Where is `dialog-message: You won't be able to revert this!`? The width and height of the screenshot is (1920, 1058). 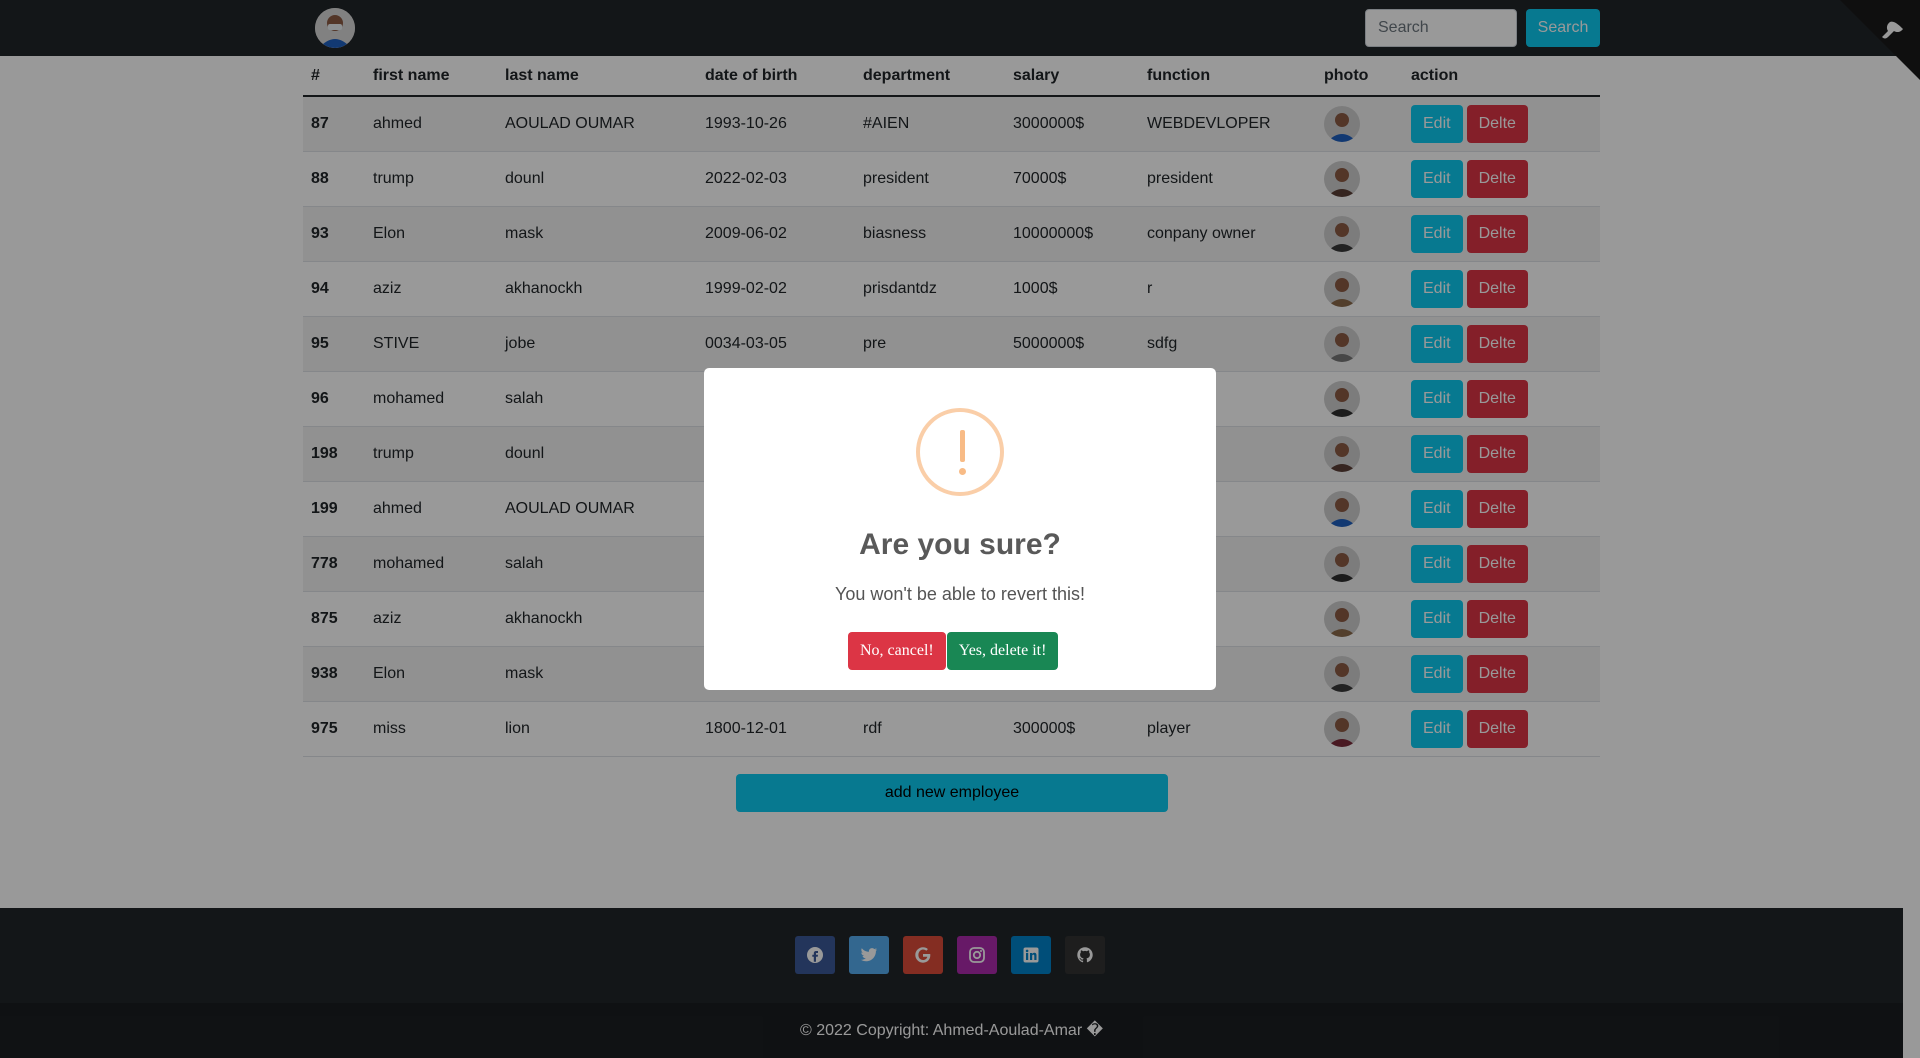 dialog-message: You won't be able to revert this! is located at coordinates (960, 594).